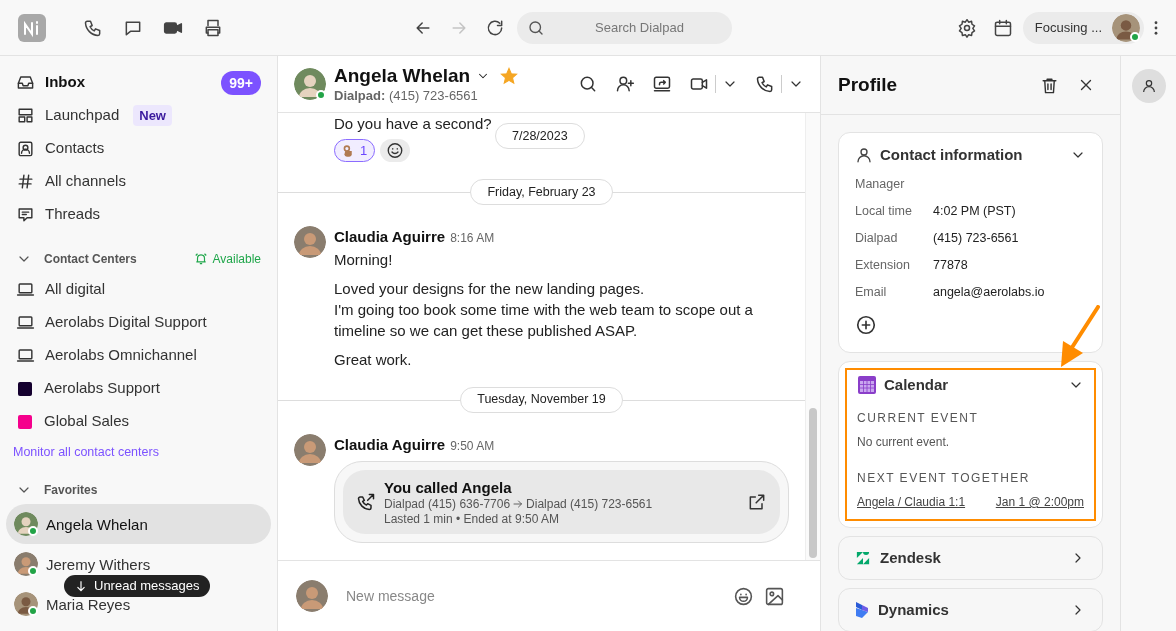 The image size is (1176, 631). What do you see at coordinates (71, 490) in the screenshot?
I see `section-header: Favorites` at bounding box center [71, 490].